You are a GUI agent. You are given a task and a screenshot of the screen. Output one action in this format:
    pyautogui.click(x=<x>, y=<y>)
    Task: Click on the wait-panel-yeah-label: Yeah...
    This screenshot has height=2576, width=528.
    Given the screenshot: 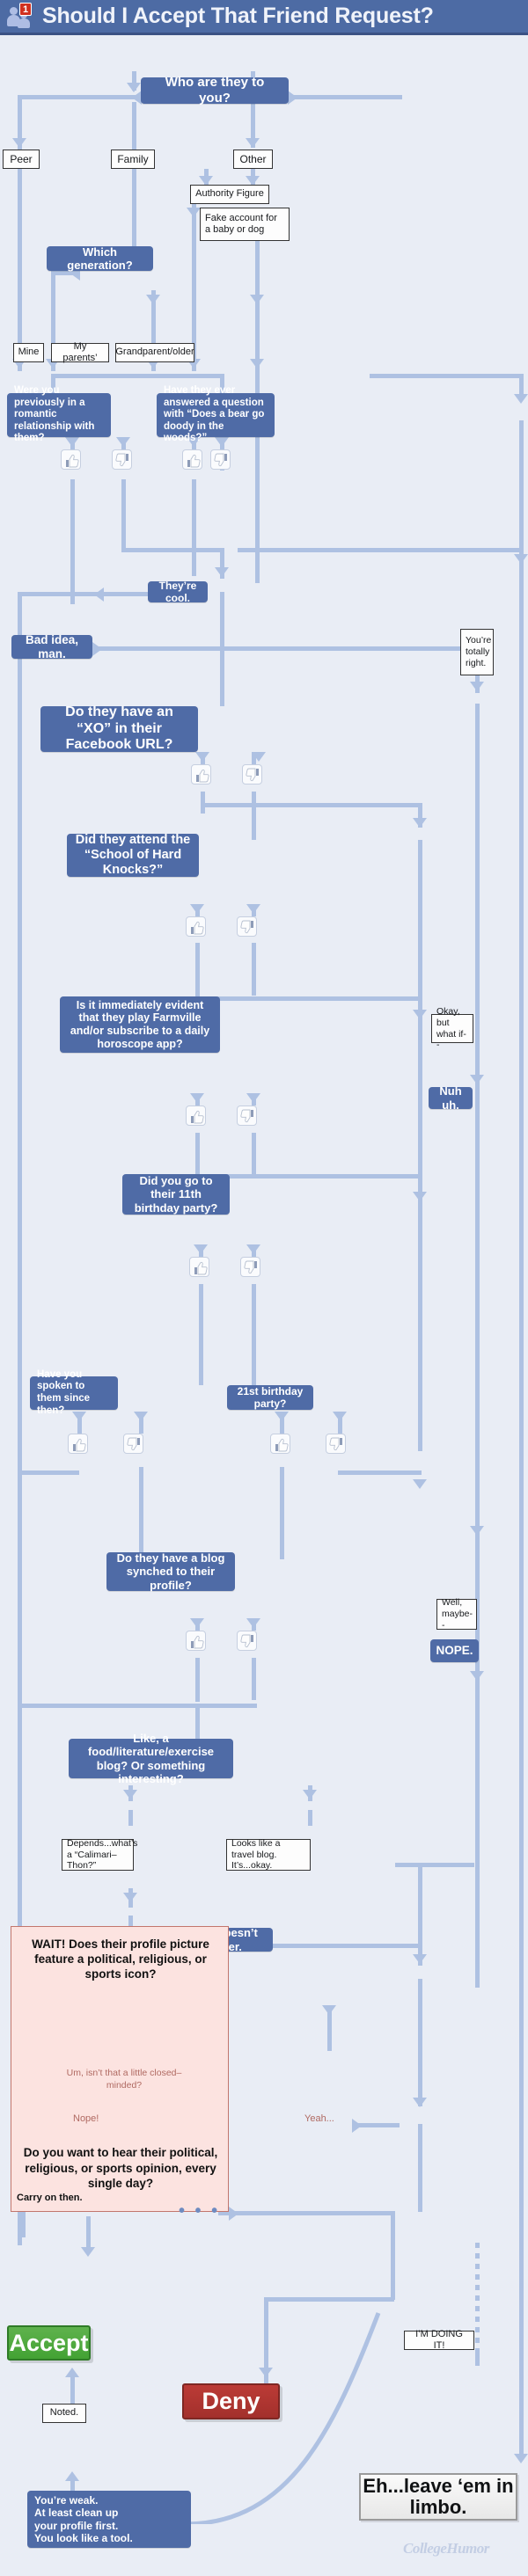 What is the action you would take?
    pyautogui.click(x=319, y=2118)
    